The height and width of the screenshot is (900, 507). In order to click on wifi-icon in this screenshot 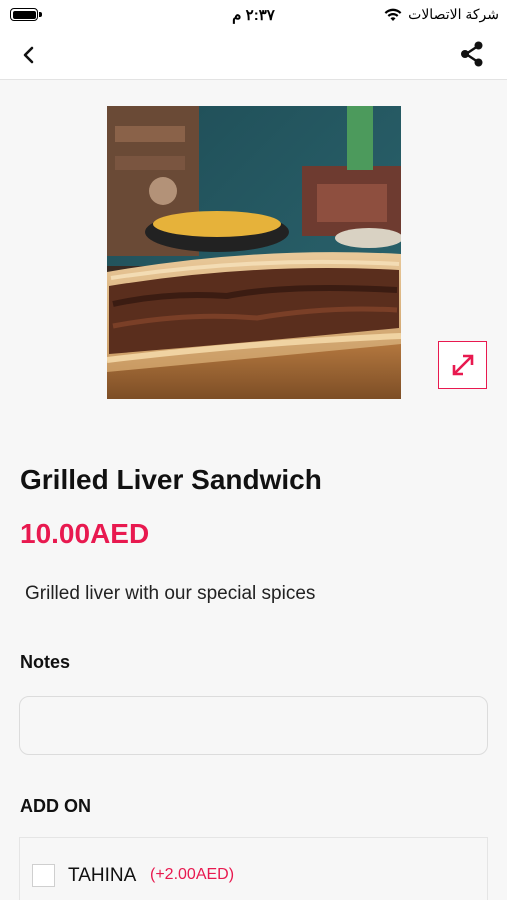, I will do `click(393, 14)`.